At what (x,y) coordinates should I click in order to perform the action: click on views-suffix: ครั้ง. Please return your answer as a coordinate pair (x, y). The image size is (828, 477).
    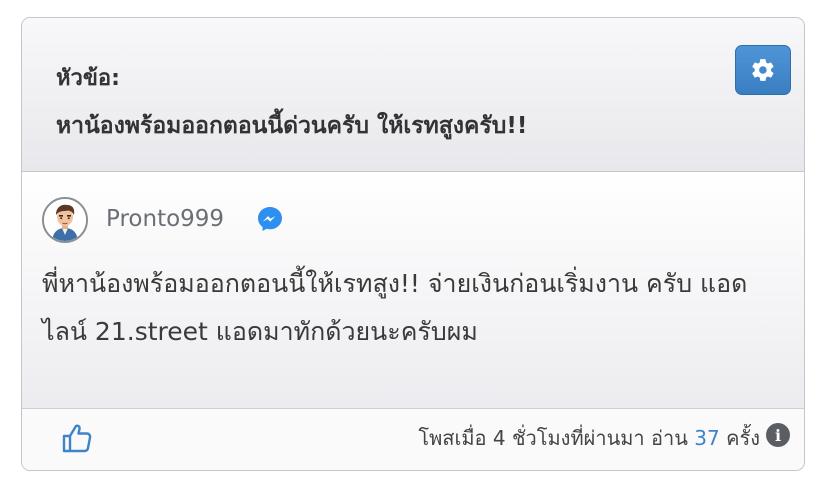
    Looking at the image, I should click on (743, 438).